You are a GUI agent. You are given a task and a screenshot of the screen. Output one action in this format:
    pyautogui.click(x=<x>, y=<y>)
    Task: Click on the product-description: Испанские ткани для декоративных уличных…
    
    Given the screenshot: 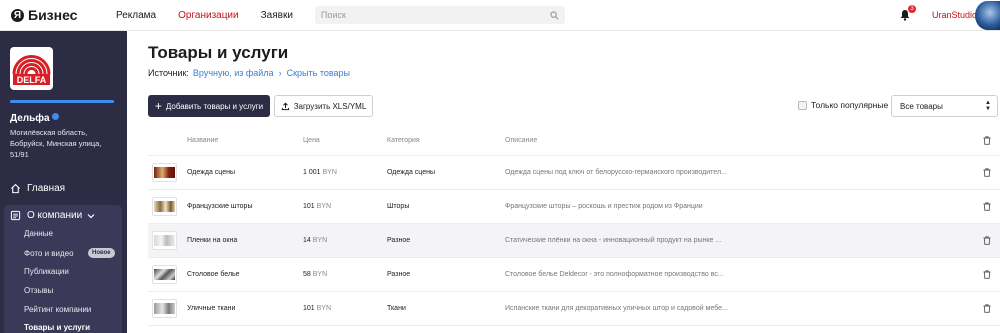 What is the action you would take?
    pyautogui.click(x=616, y=308)
    